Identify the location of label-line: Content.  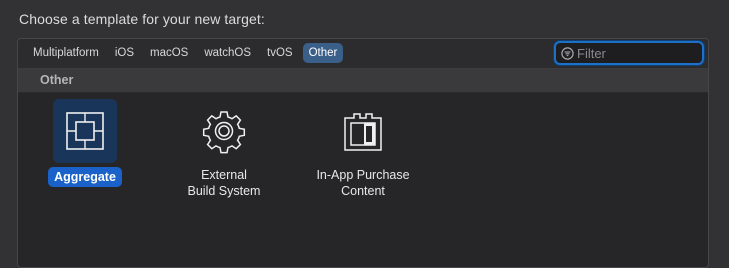
(363, 191).